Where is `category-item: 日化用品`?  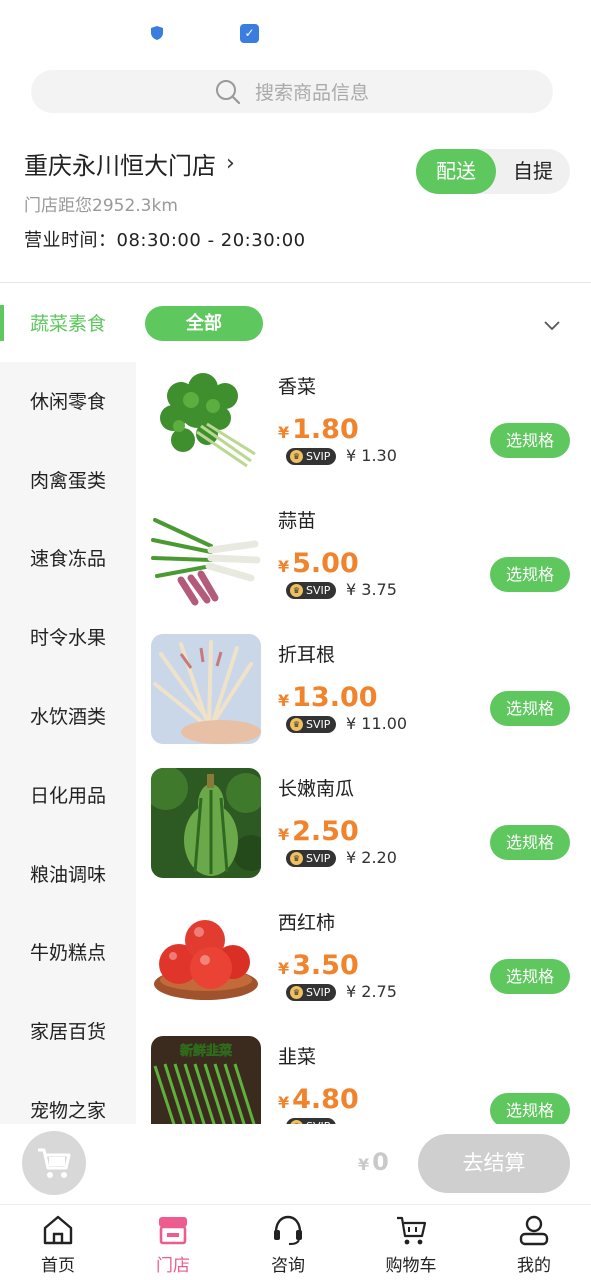
category-item: 日化用品 is located at coordinates (68, 796).